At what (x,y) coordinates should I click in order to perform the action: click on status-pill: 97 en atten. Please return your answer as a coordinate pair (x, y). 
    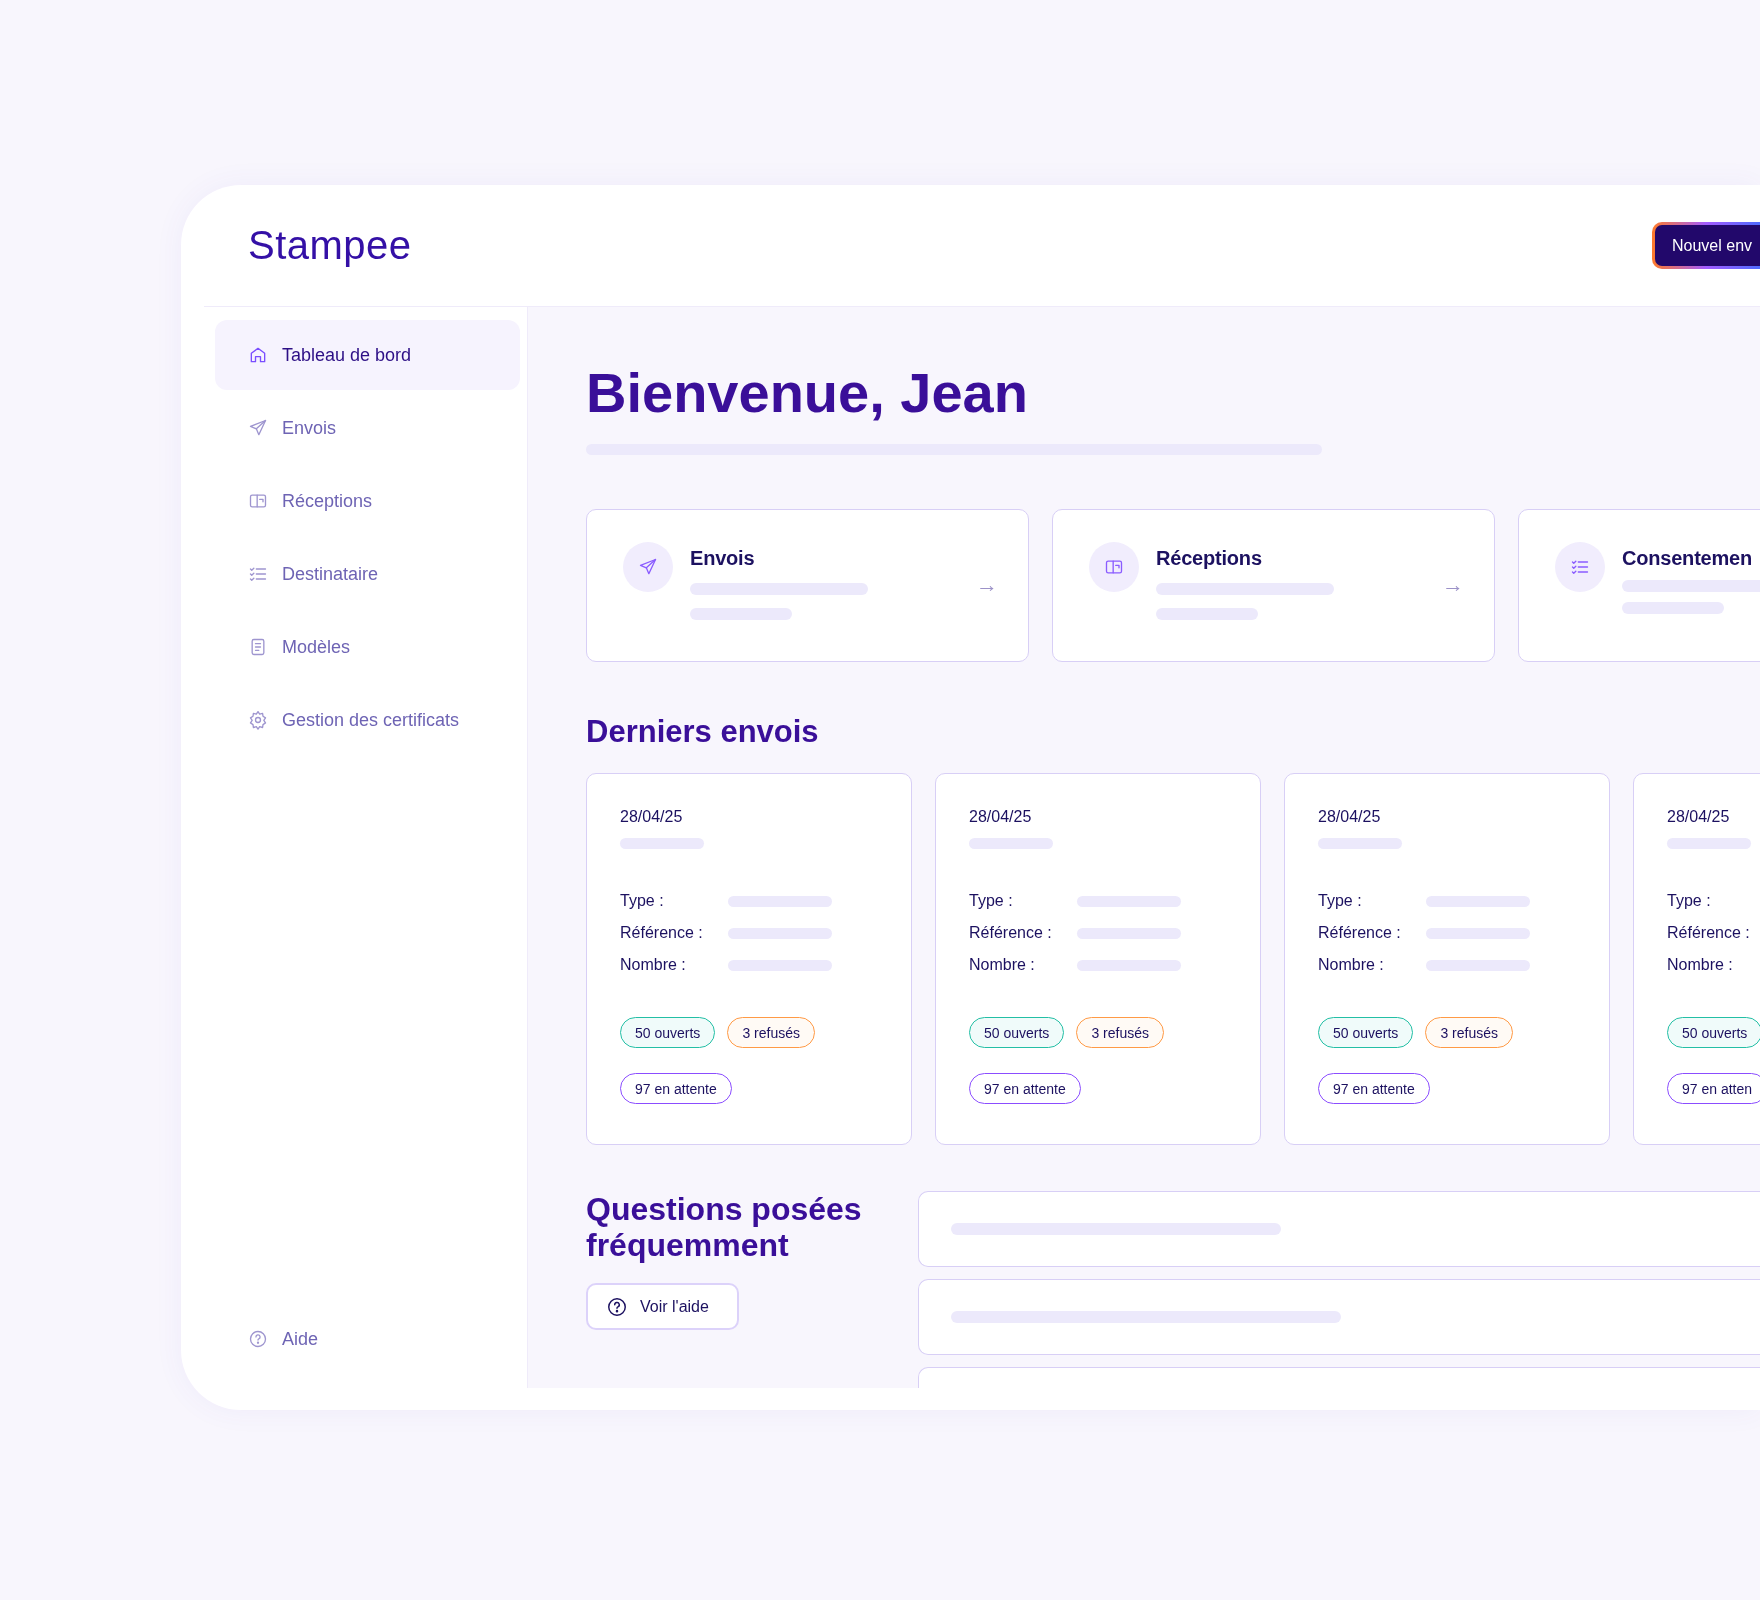
    Looking at the image, I should click on (1713, 1088).